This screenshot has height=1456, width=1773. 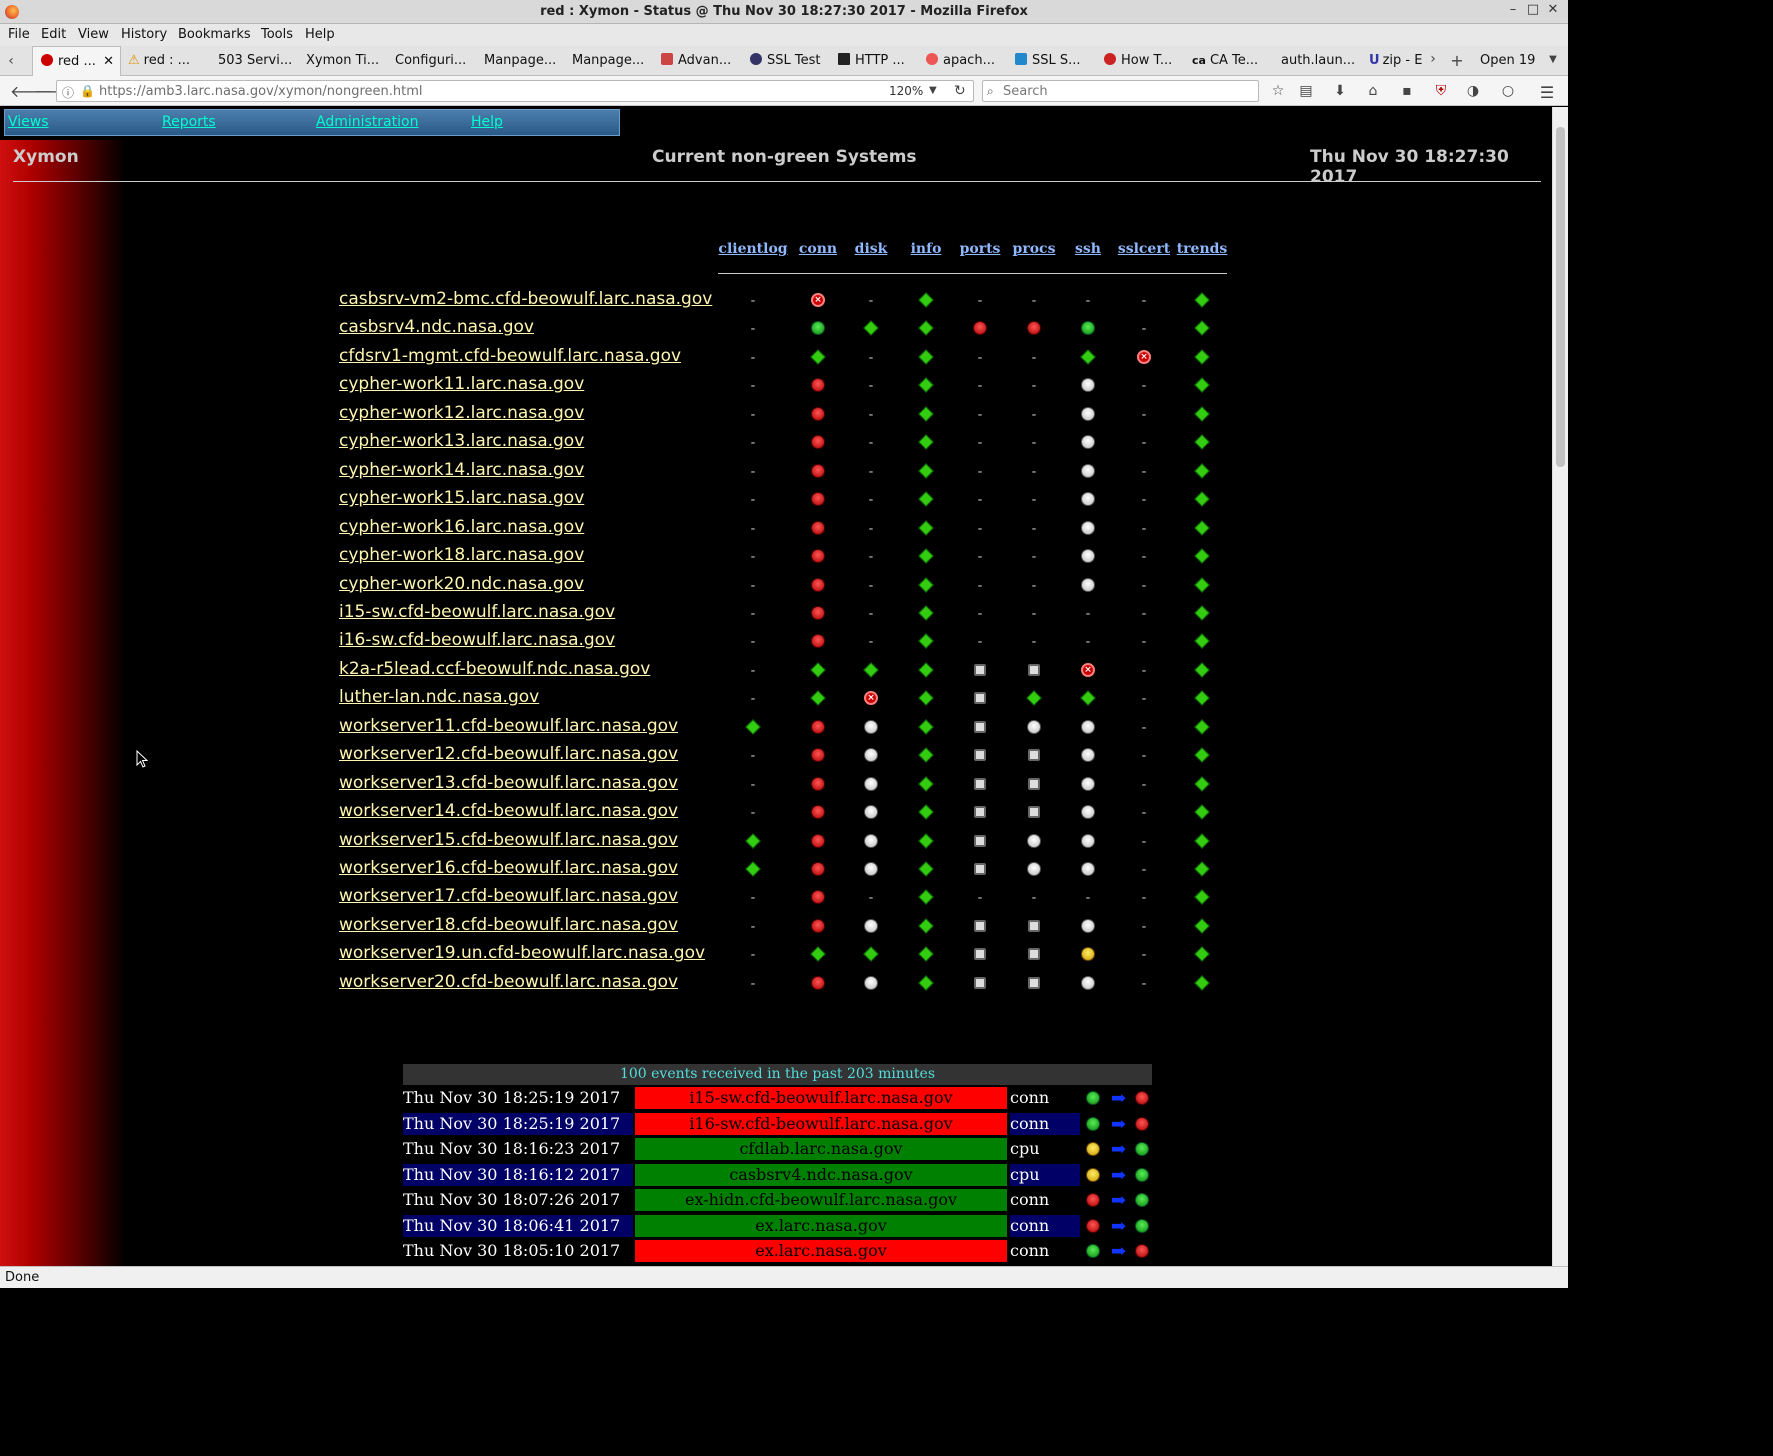 I want to click on menu-file: File, so click(x=19, y=34).